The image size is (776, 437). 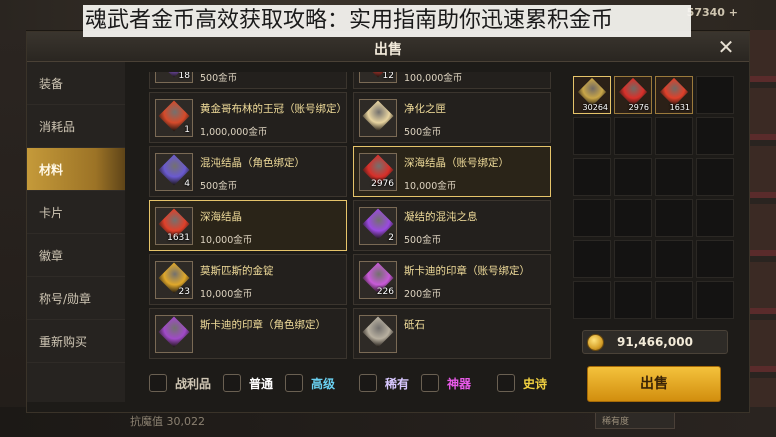 I want to click on sell-slot-filled: 2976, so click(x=633, y=95).